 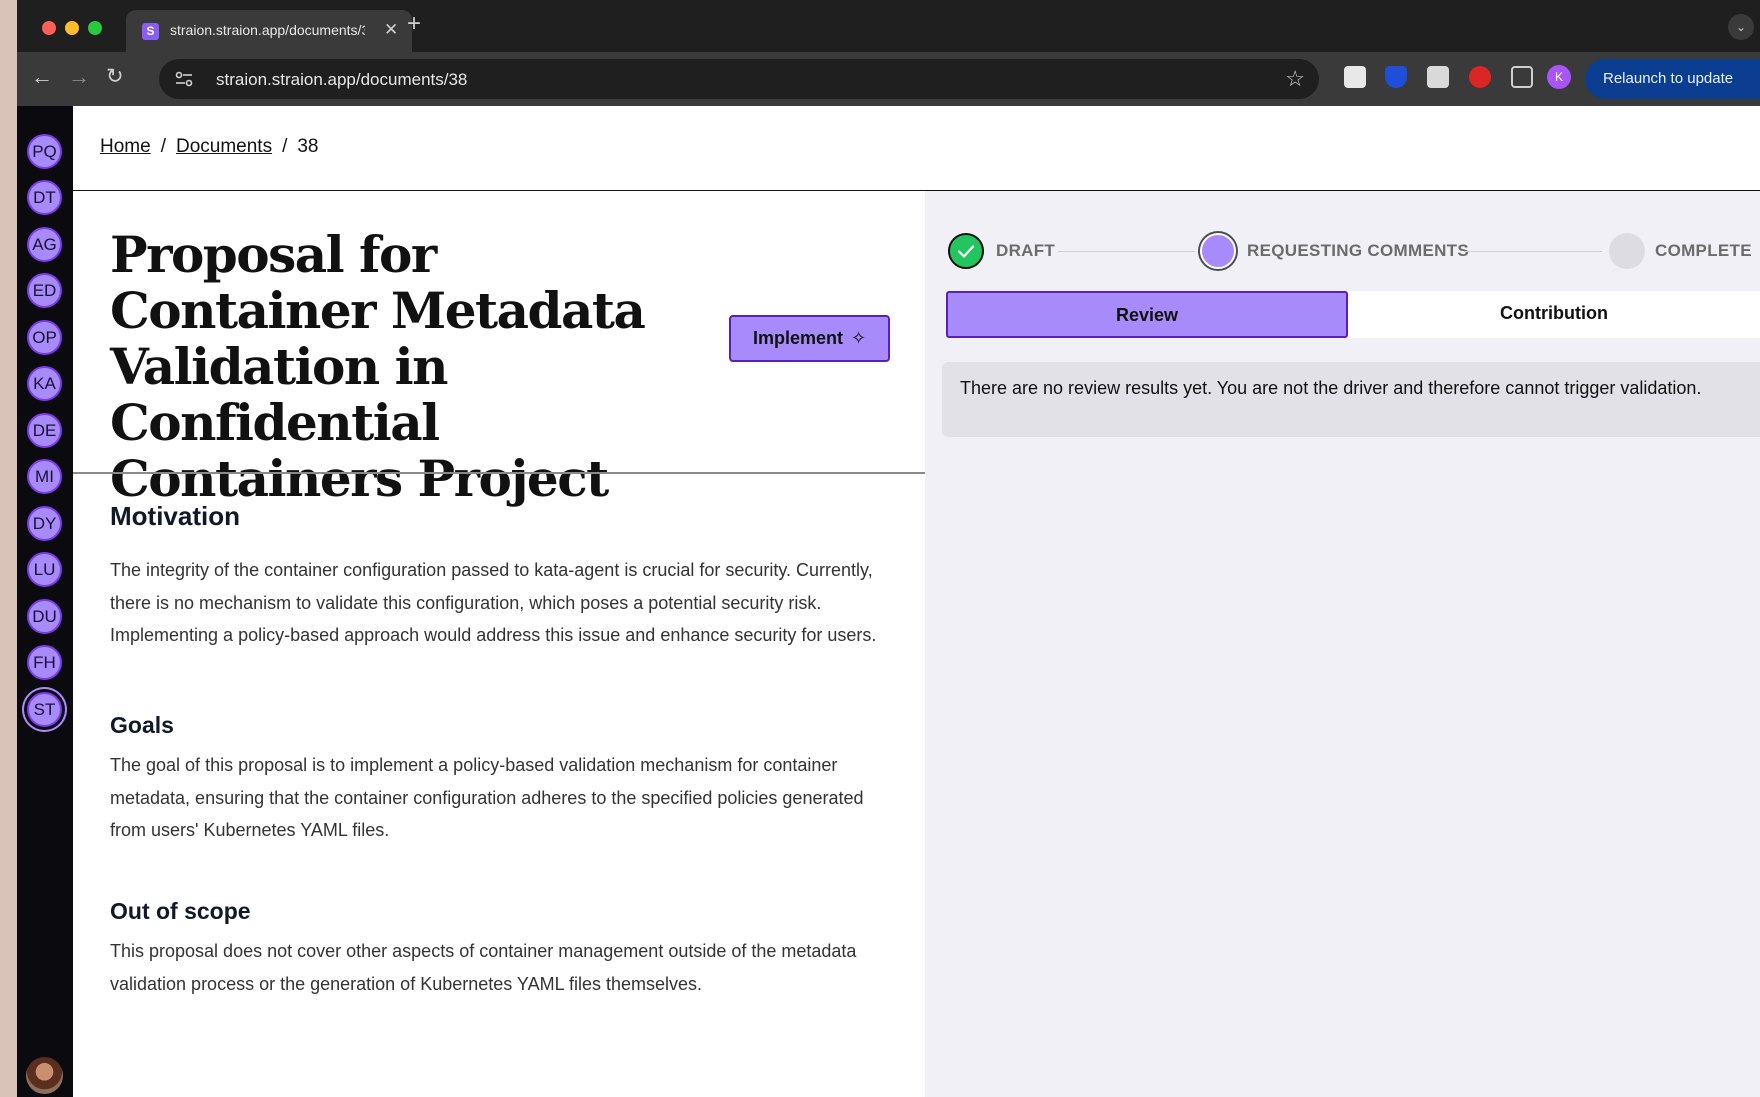 What do you see at coordinates (1295, 79) in the screenshot?
I see `bookmark-star-icon: ☆` at bounding box center [1295, 79].